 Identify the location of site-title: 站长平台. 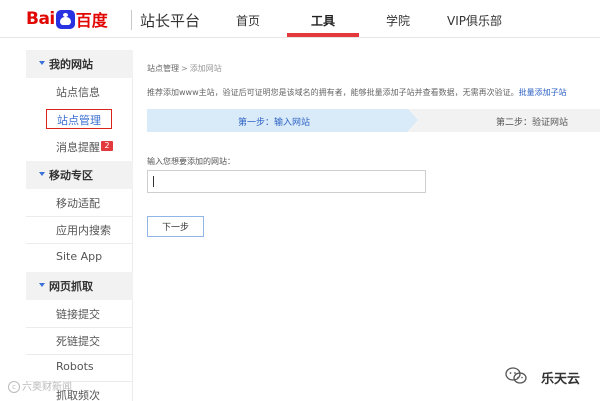
(170, 21).